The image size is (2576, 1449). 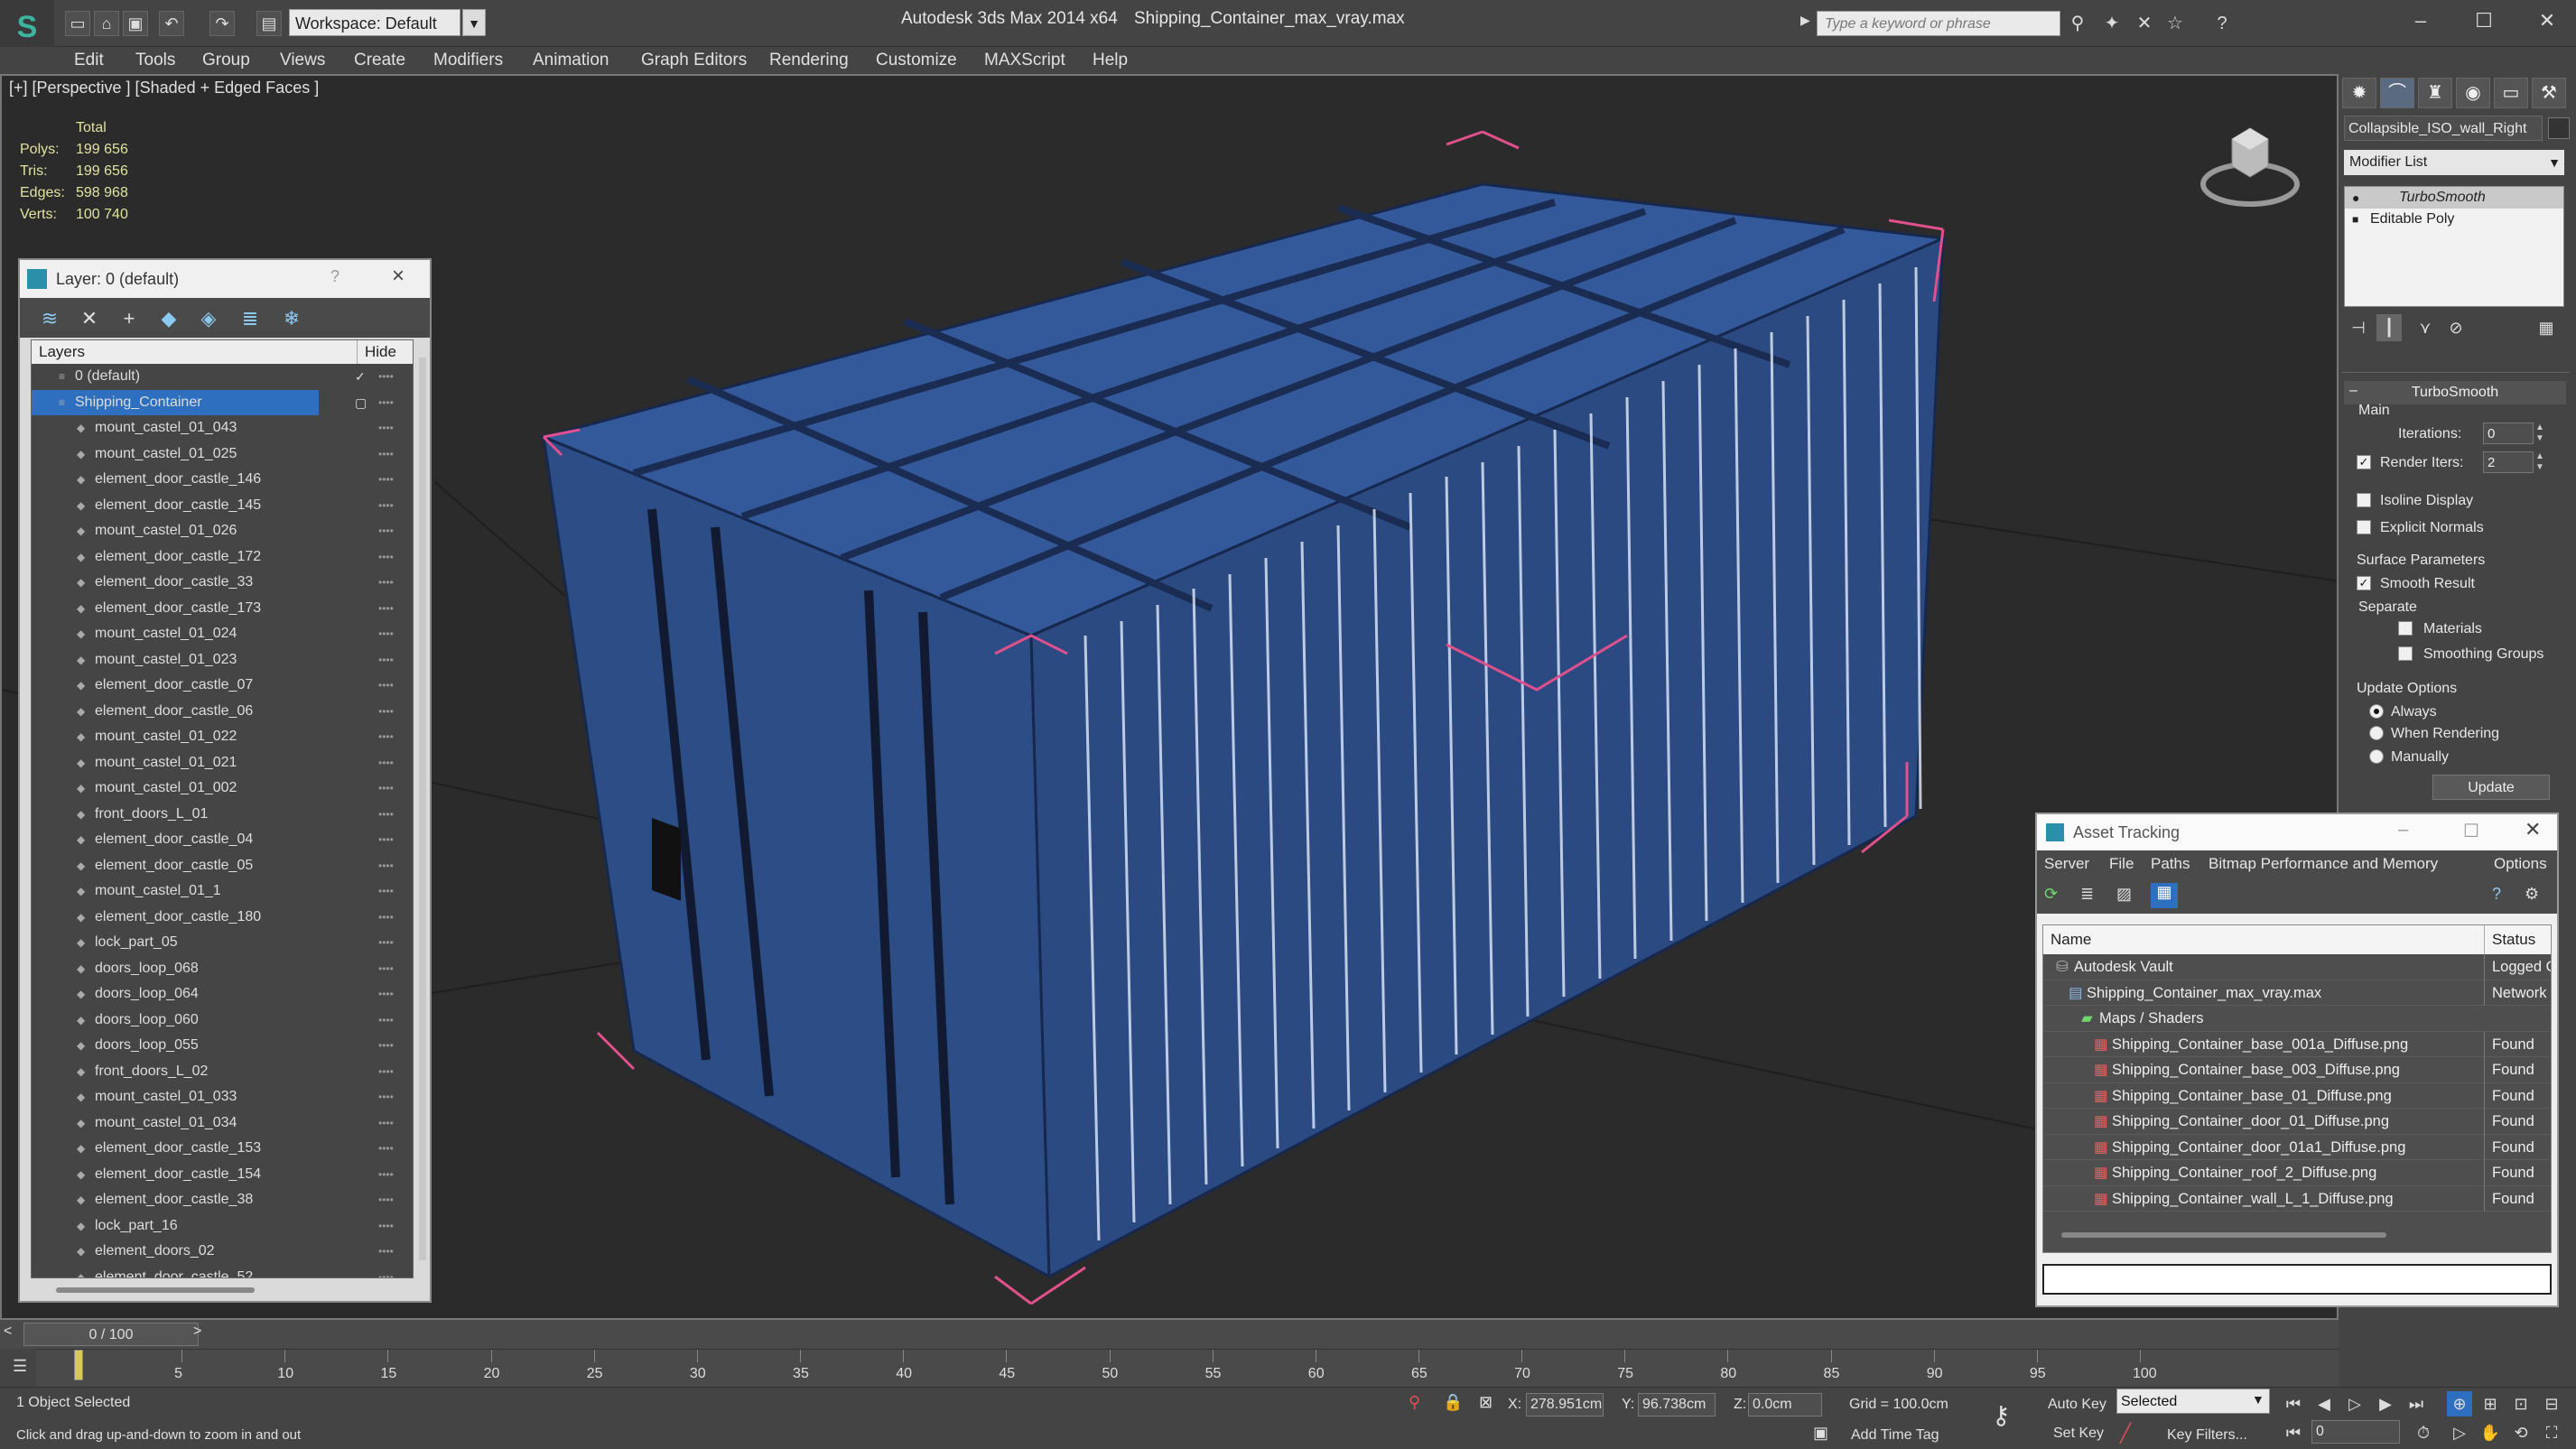 What do you see at coordinates (2258, 1399) in the screenshot?
I see `selected-chevron-icon: ▼` at bounding box center [2258, 1399].